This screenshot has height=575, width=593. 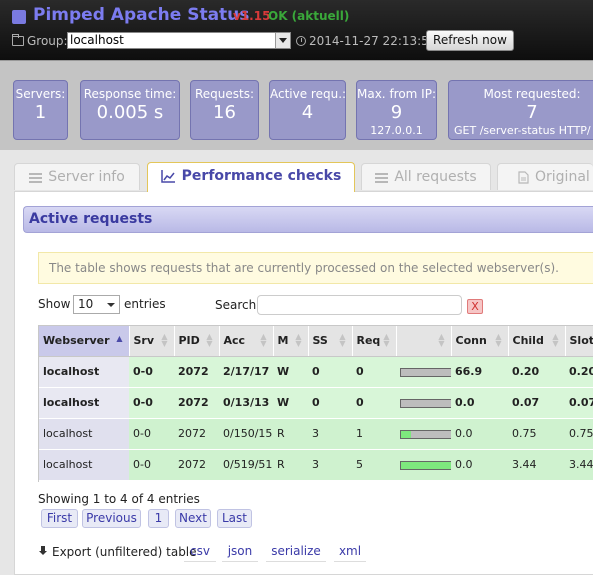 I want to click on column-header: Acc ▲ ▼, so click(x=246, y=341).